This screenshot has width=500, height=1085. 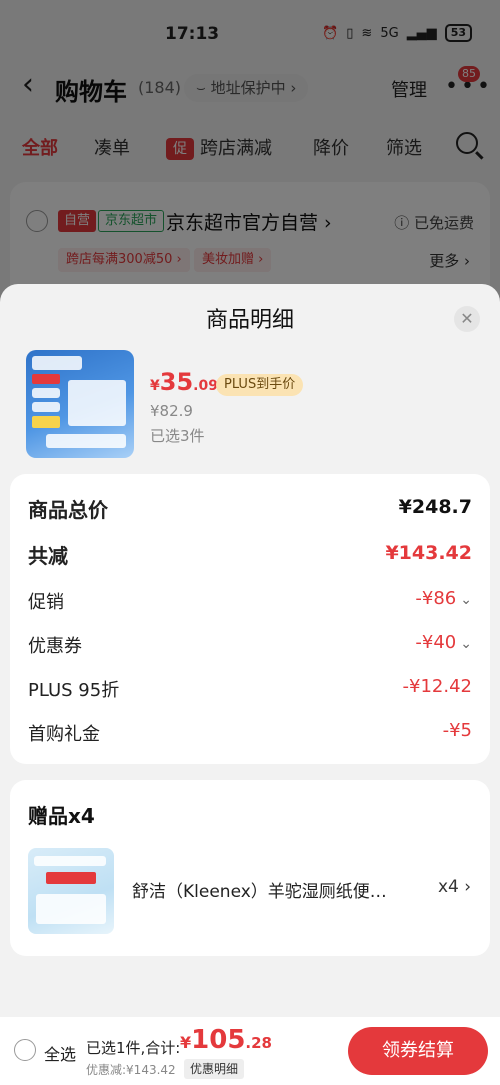 What do you see at coordinates (71, 909) in the screenshot?
I see `gift-image-pack` at bounding box center [71, 909].